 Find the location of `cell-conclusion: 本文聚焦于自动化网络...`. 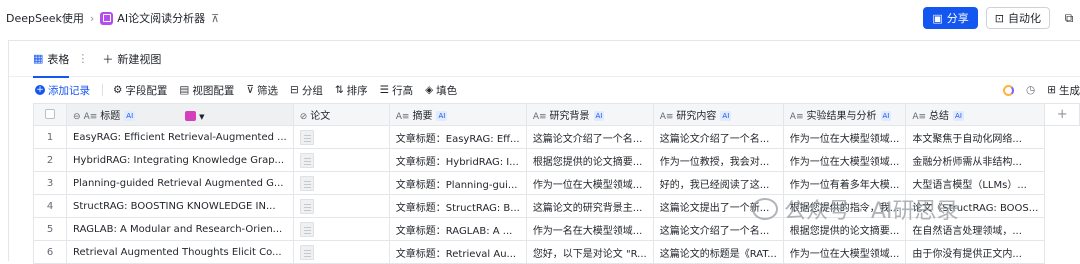

cell-conclusion: 本文聚焦于自动化网络... is located at coordinates (975, 137).